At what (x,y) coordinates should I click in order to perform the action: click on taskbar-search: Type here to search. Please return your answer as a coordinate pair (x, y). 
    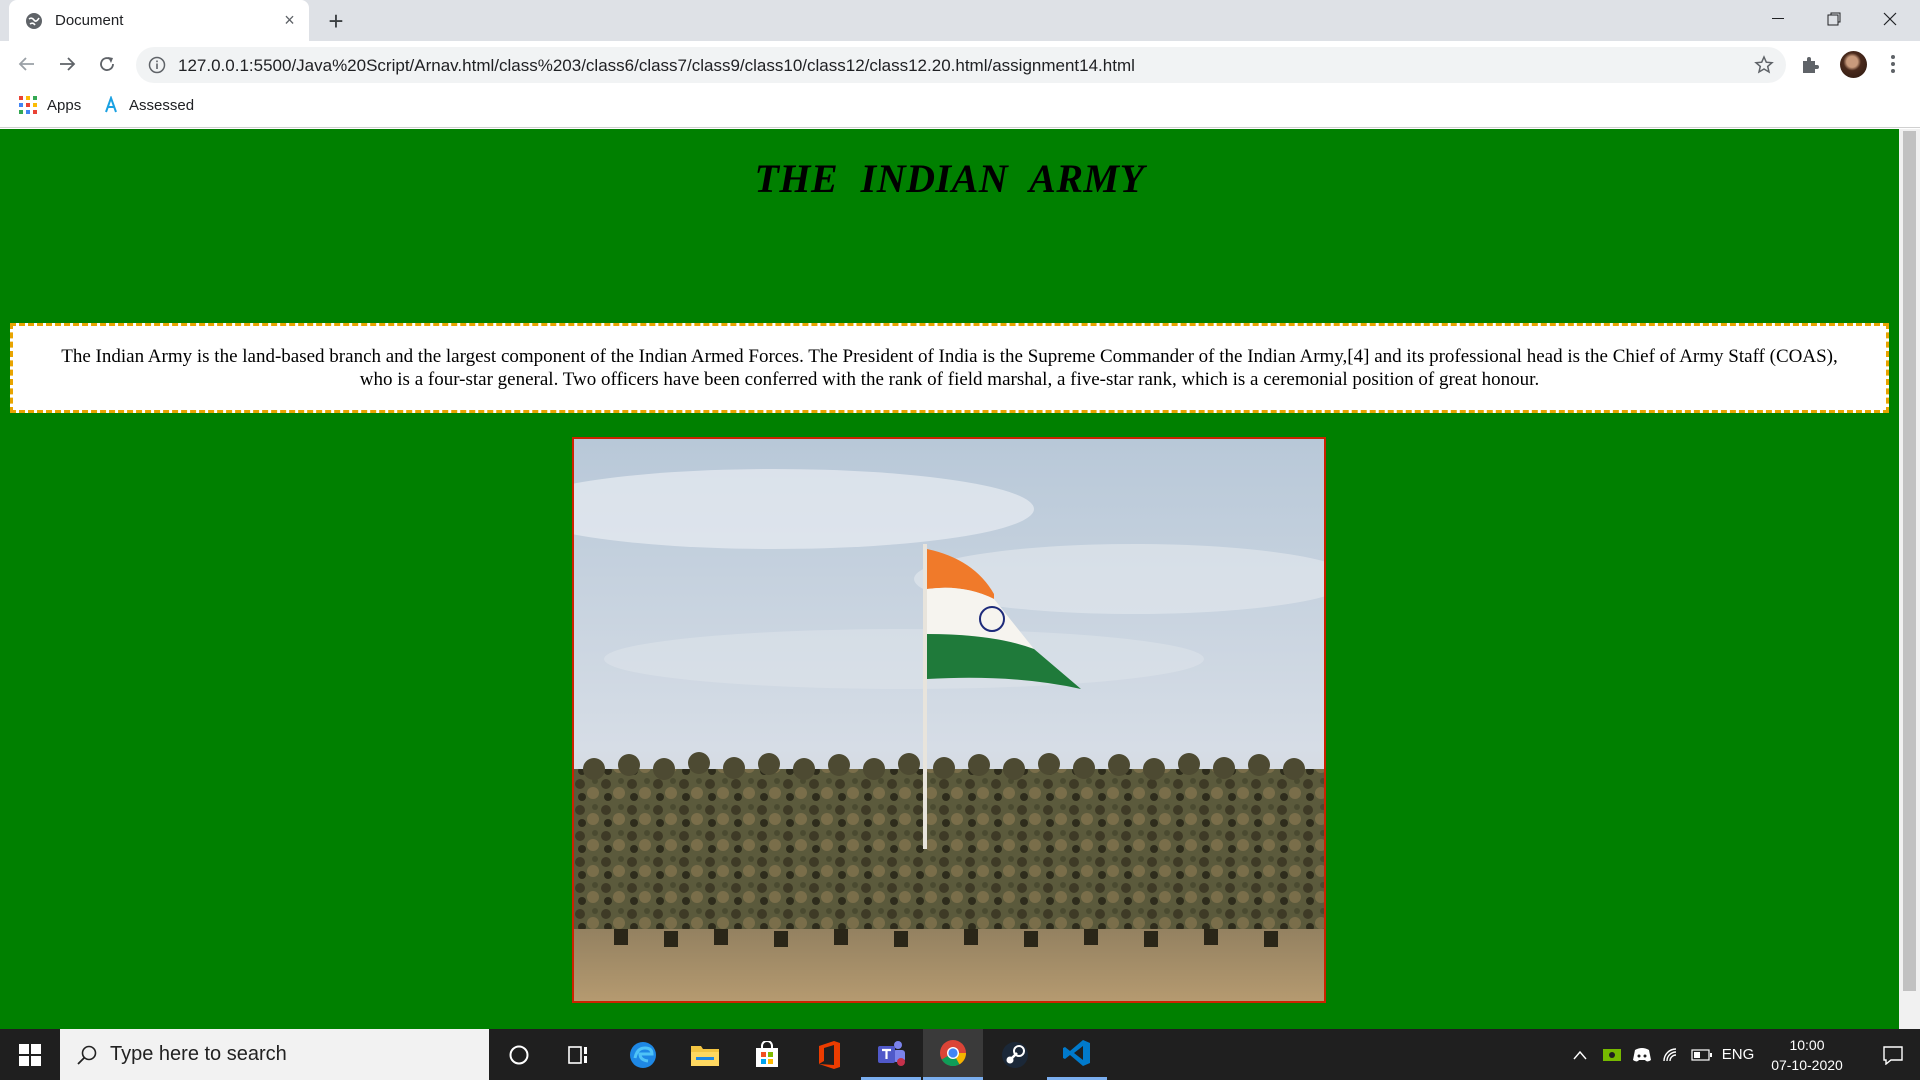
    Looking at the image, I should click on (274, 1054).